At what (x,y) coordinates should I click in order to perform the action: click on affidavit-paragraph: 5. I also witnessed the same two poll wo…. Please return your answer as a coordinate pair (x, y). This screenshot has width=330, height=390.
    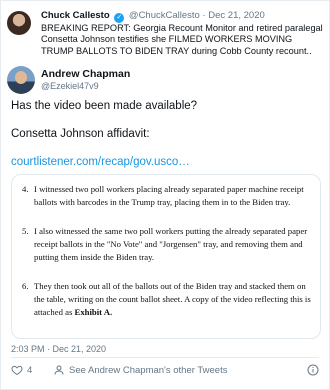
    Looking at the image, I should click on (167, 244).